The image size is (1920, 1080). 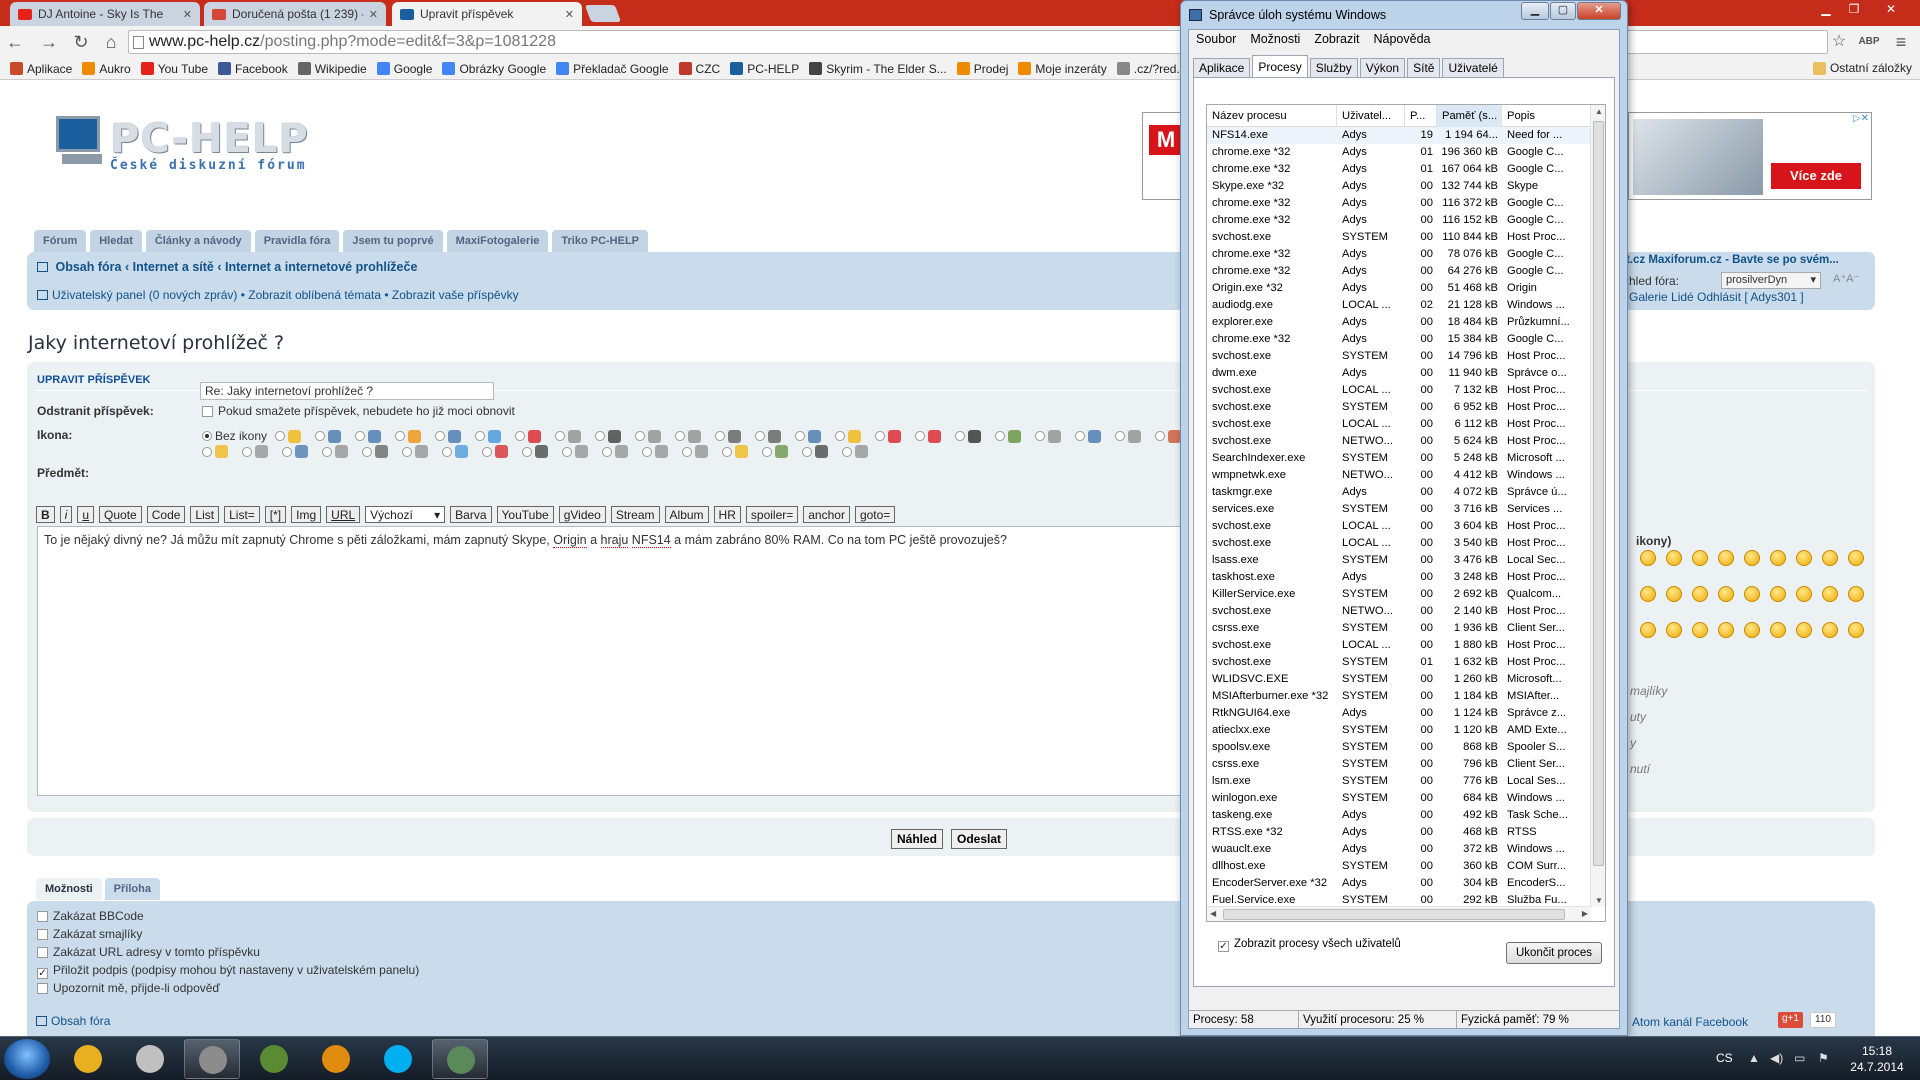 I want to click on bookmark-item: You Tube, so click(x=174, y=69).